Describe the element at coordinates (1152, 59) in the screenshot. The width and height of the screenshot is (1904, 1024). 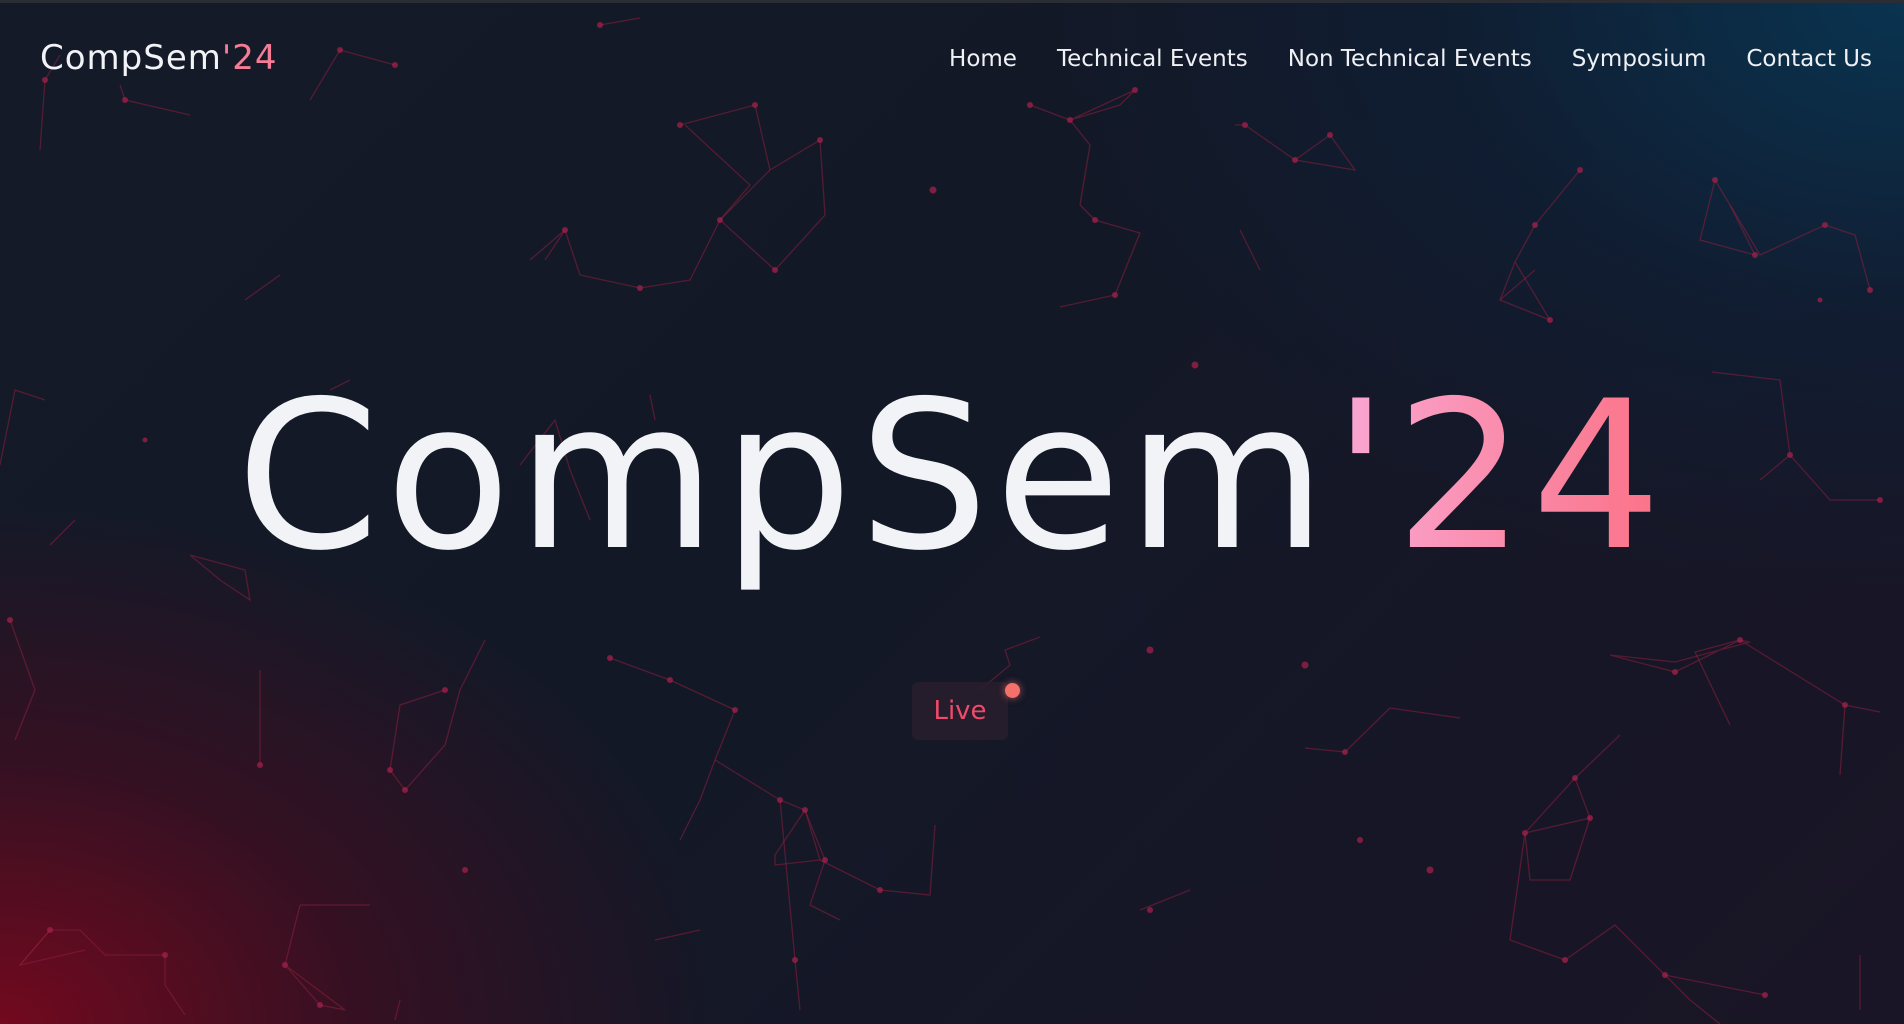
I see `nav-technical-events-link: Technical Events` at that location.